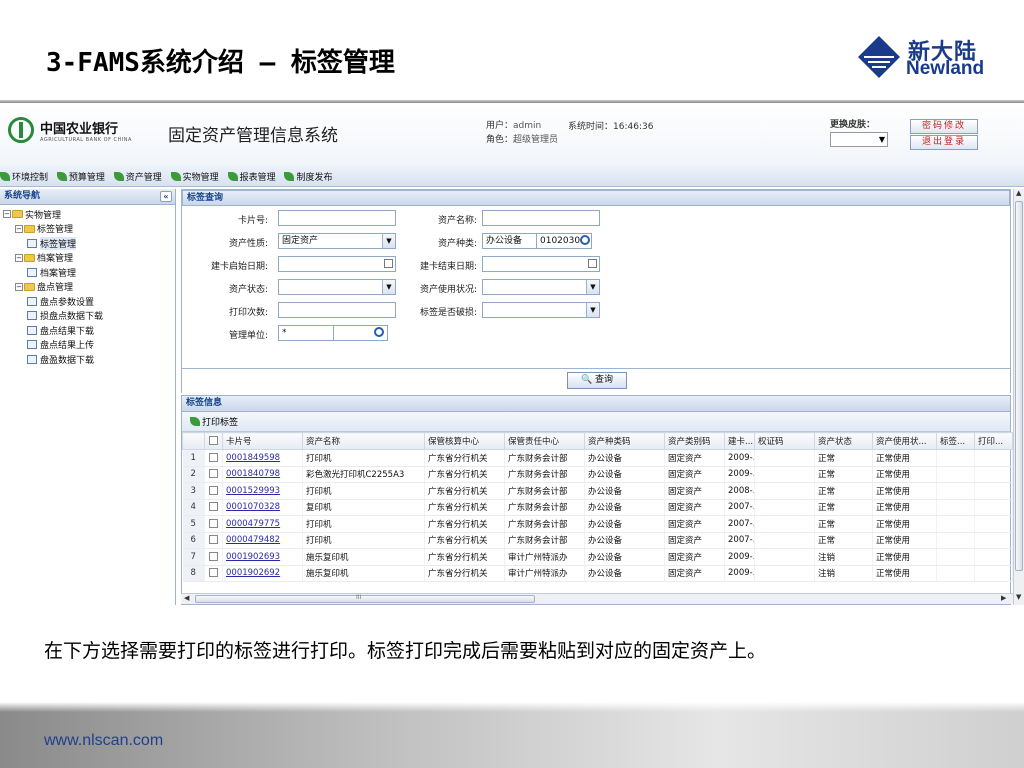 The image size is (1024, 768). What do you see at coordinates (308, 176) in the screenshot?
I see `menu-item-policy: 制度发布` at bounding box center [308, 176].